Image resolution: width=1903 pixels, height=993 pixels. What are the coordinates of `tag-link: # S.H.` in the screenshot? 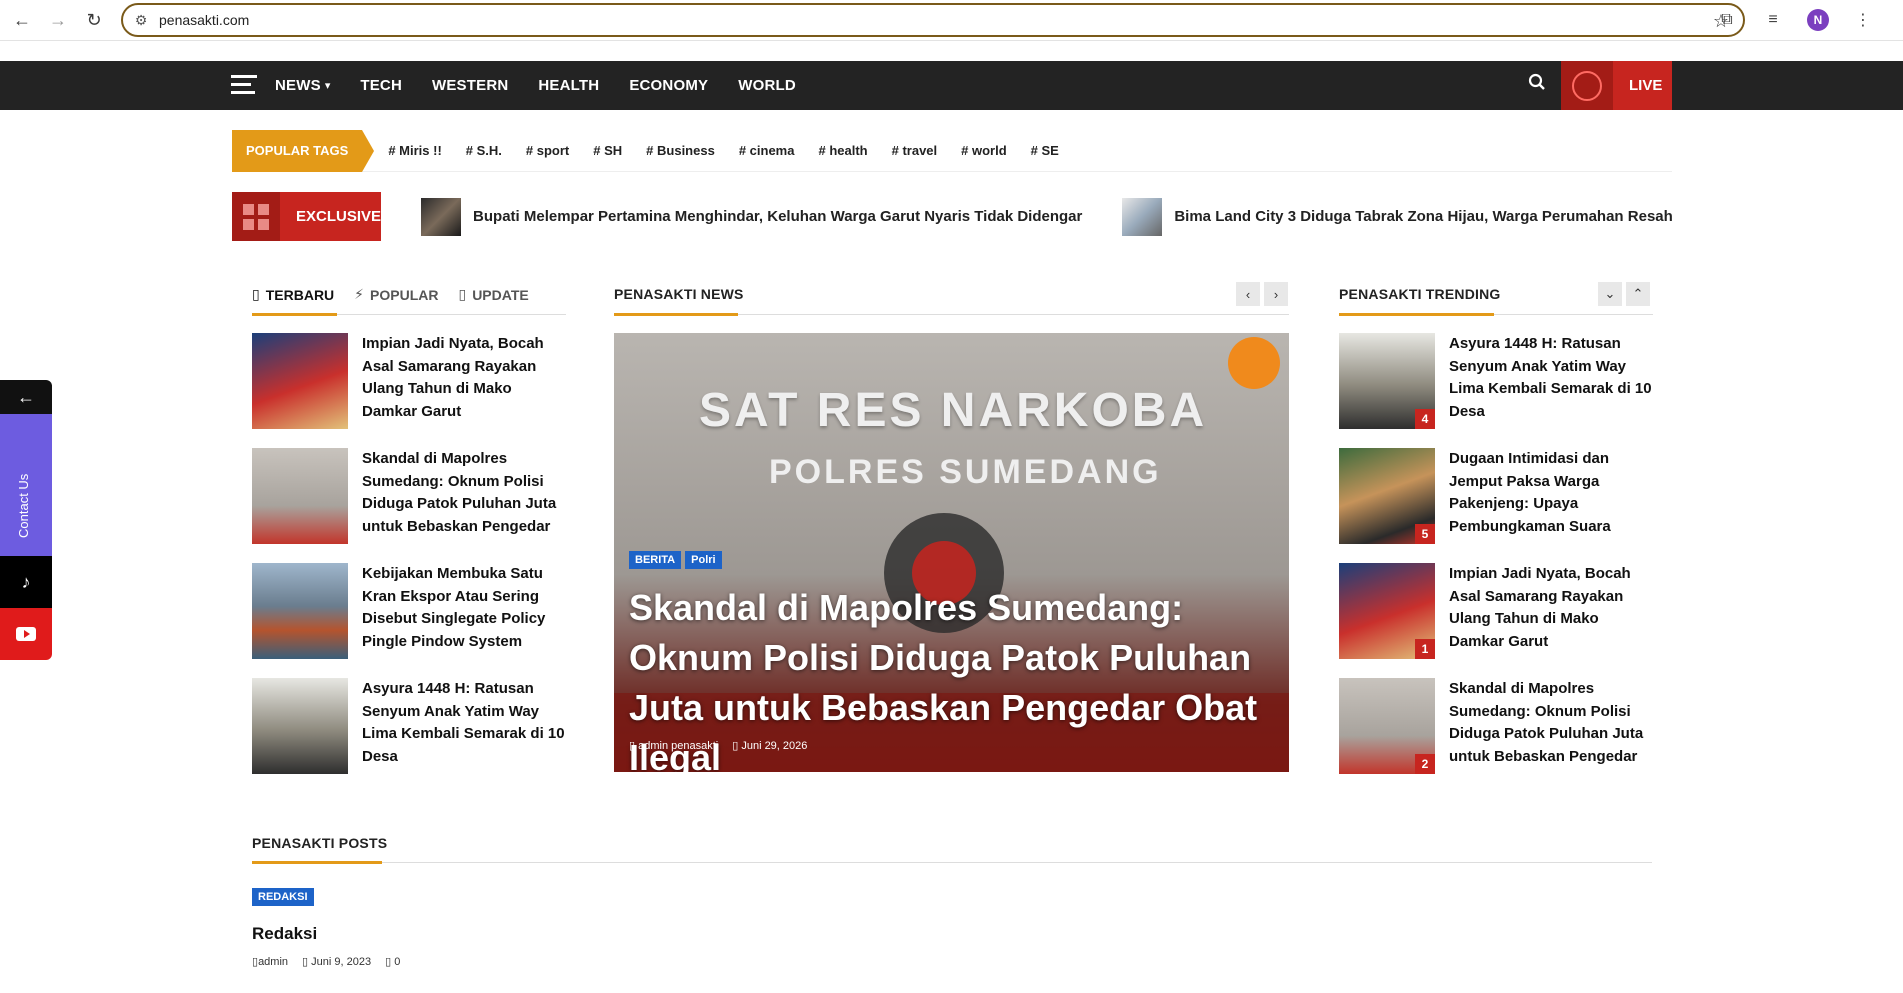 It's located at (484, 150).